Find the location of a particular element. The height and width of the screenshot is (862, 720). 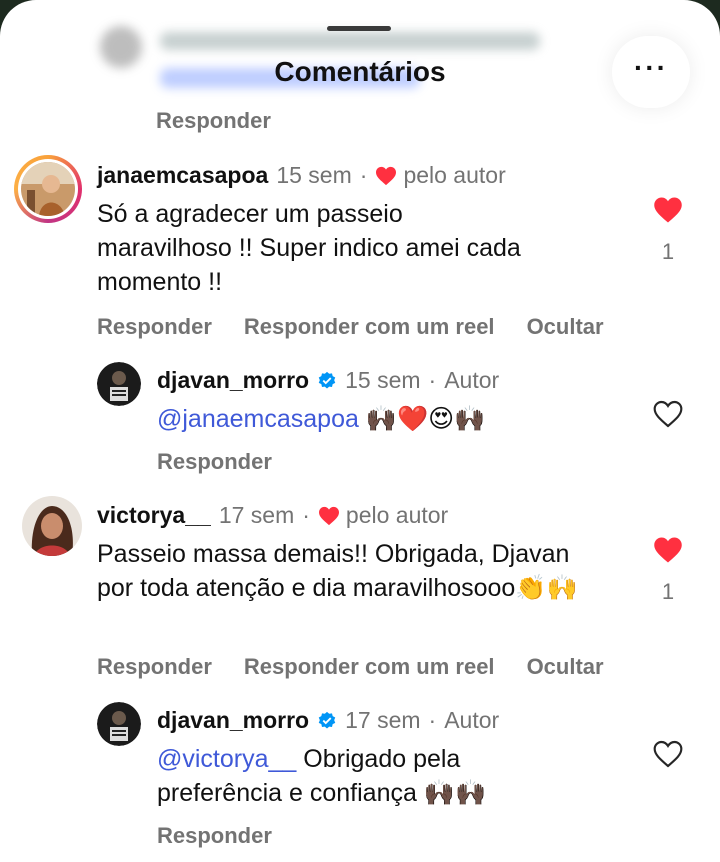

reply-text: @janaemcasapoa 🙌🏿❤️😍🙌🏿 is located at coordinates (387, 419).